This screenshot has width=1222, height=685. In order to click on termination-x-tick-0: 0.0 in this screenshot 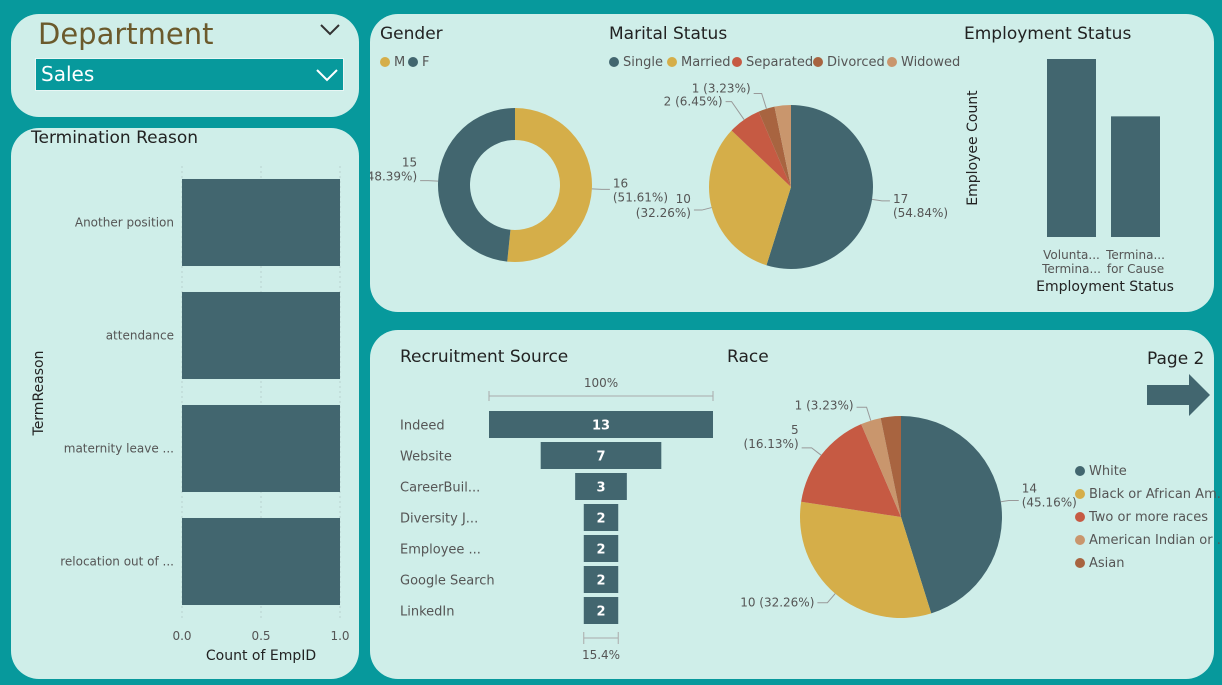, I will do `click(181, 636)`.